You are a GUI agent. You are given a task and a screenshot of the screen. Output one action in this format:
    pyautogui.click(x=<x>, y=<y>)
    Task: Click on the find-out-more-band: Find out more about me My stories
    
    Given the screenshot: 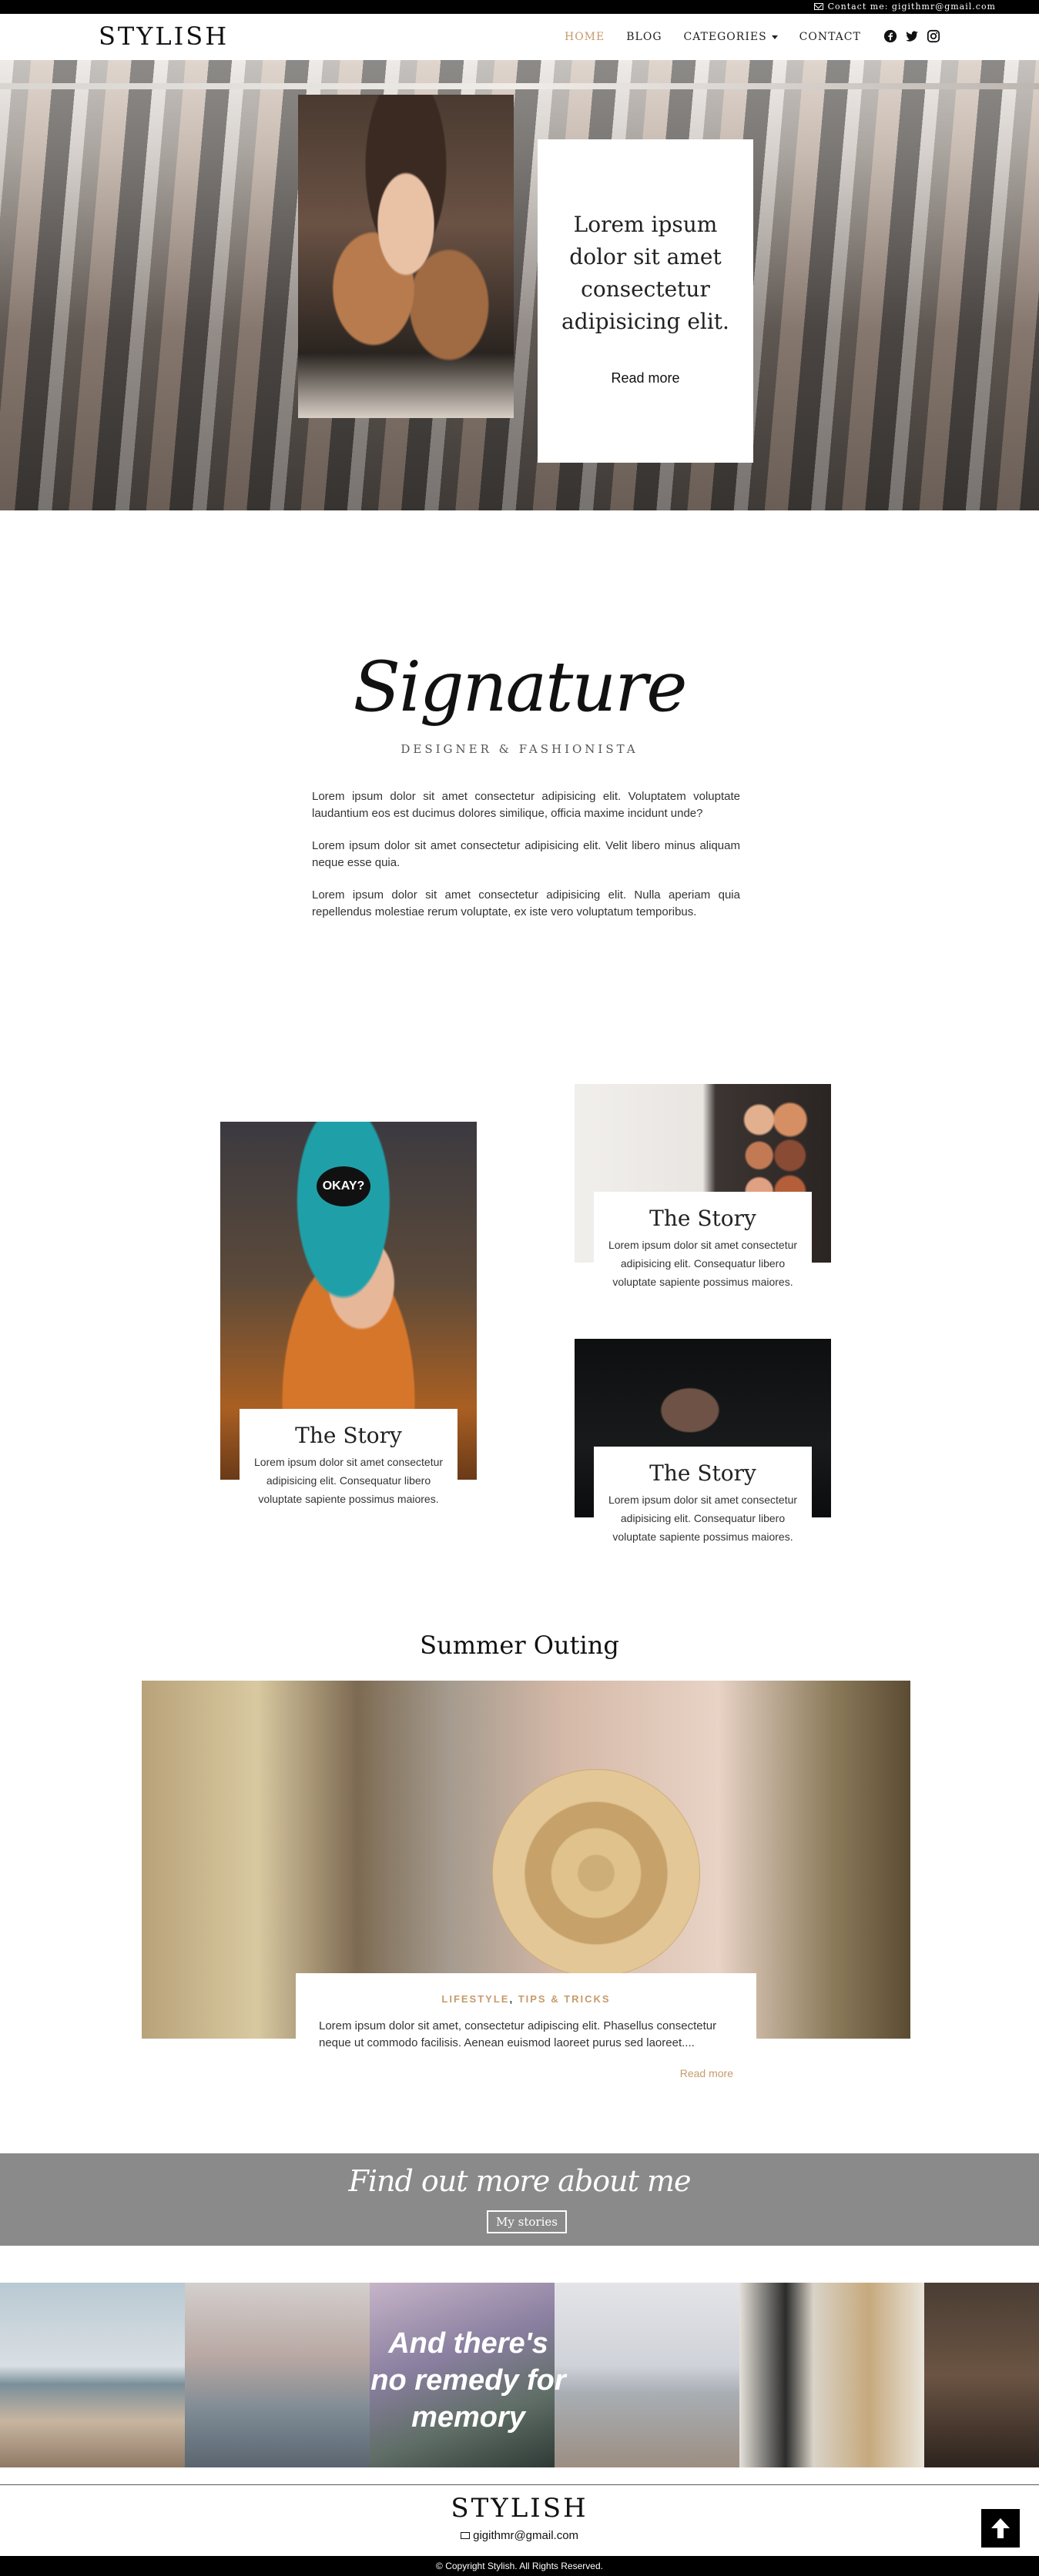 What is the action you would take?
    pyautogui.click(x=519, y=2199)
    